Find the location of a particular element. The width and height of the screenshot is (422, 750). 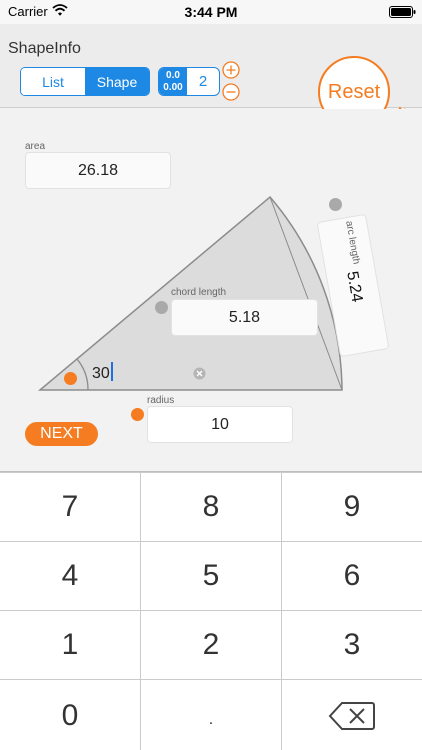

angle-value: 30 is located at coordinates (101, 373).